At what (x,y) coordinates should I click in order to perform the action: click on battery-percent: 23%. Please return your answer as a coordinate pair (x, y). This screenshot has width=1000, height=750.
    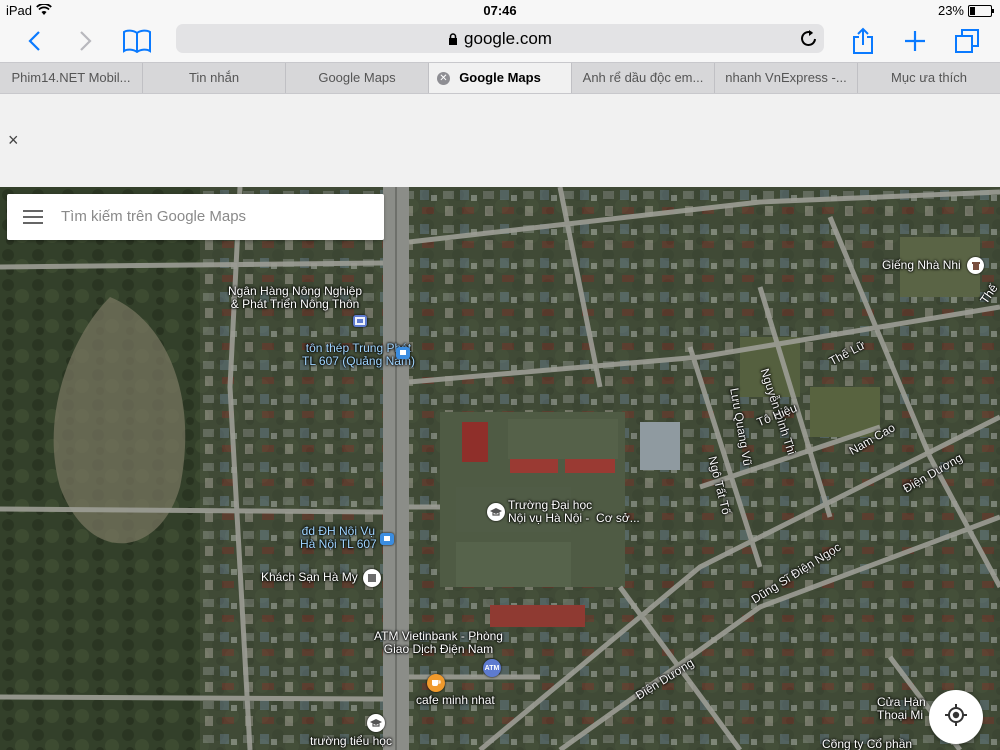
    Looking at the image, I should click on (950, 10).